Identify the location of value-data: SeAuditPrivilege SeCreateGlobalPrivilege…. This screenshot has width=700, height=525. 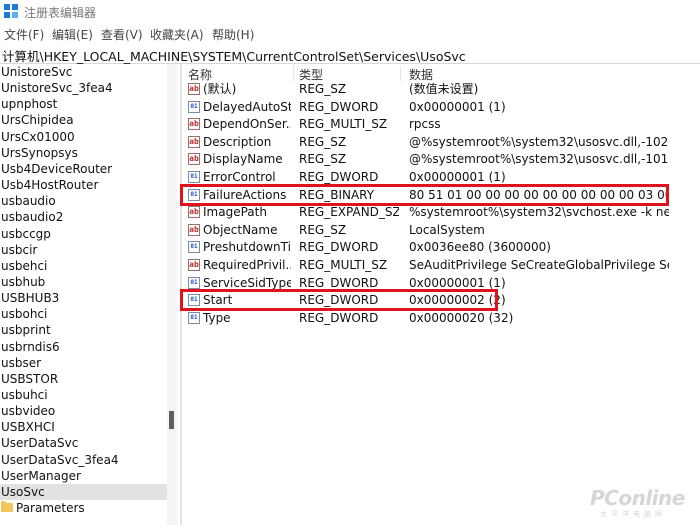
(539, 265).